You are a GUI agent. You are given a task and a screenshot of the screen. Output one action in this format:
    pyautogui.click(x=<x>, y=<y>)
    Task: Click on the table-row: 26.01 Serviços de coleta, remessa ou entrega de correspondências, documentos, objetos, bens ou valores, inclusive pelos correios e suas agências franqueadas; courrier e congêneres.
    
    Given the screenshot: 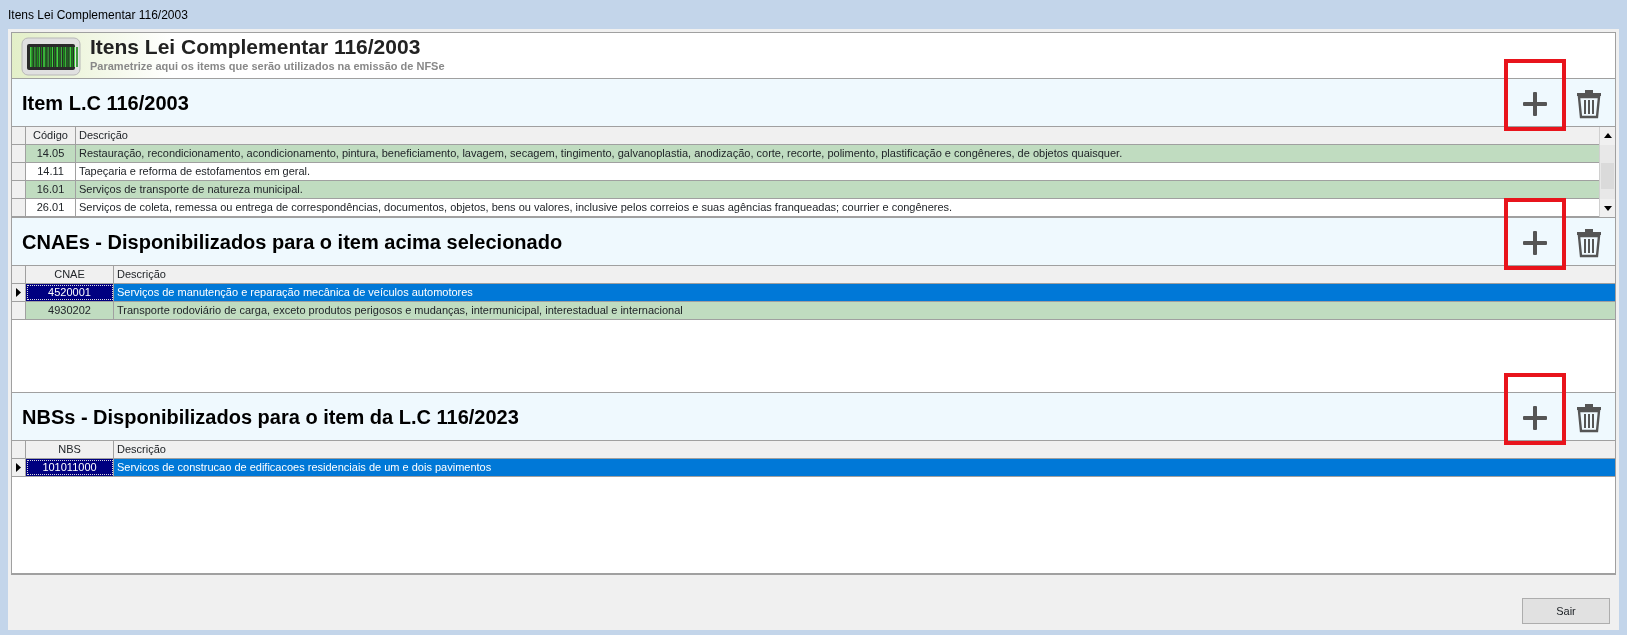 What is the action you would take?
    pyautogui.click(x=805, y=208)
    